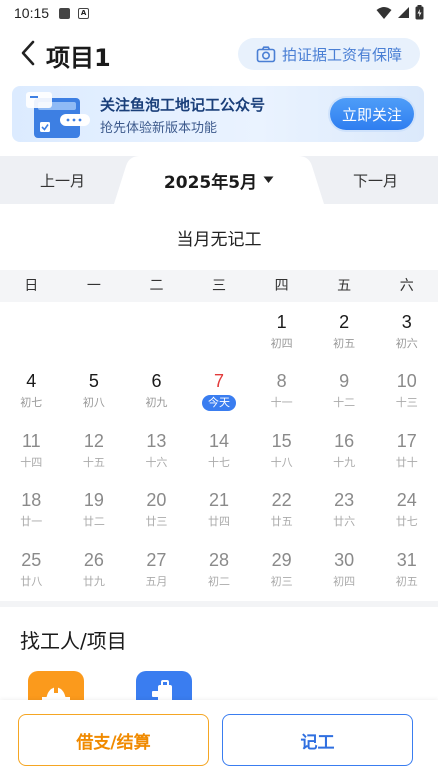 The width and height of the screenshot is (438, 780). Describe the element at coordinates (344, 333) in the screenshot. I see `calendar-day: 2 初五` at that location.